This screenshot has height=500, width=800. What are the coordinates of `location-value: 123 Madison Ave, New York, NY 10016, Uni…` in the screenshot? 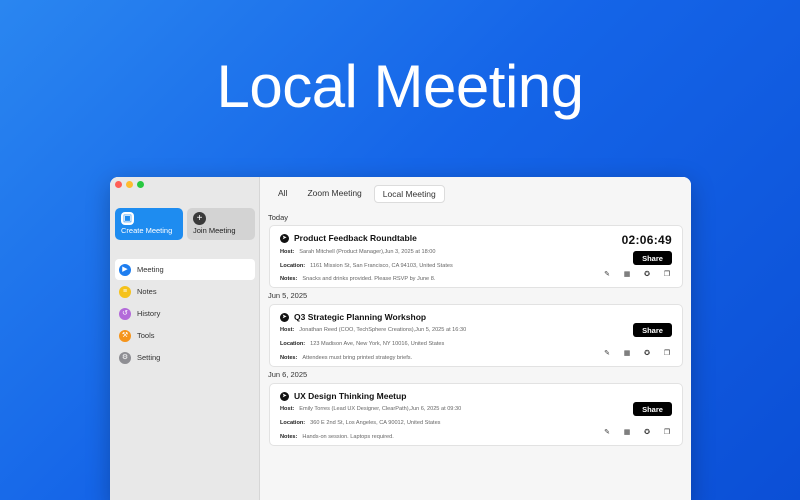 It's located at (377, 344).